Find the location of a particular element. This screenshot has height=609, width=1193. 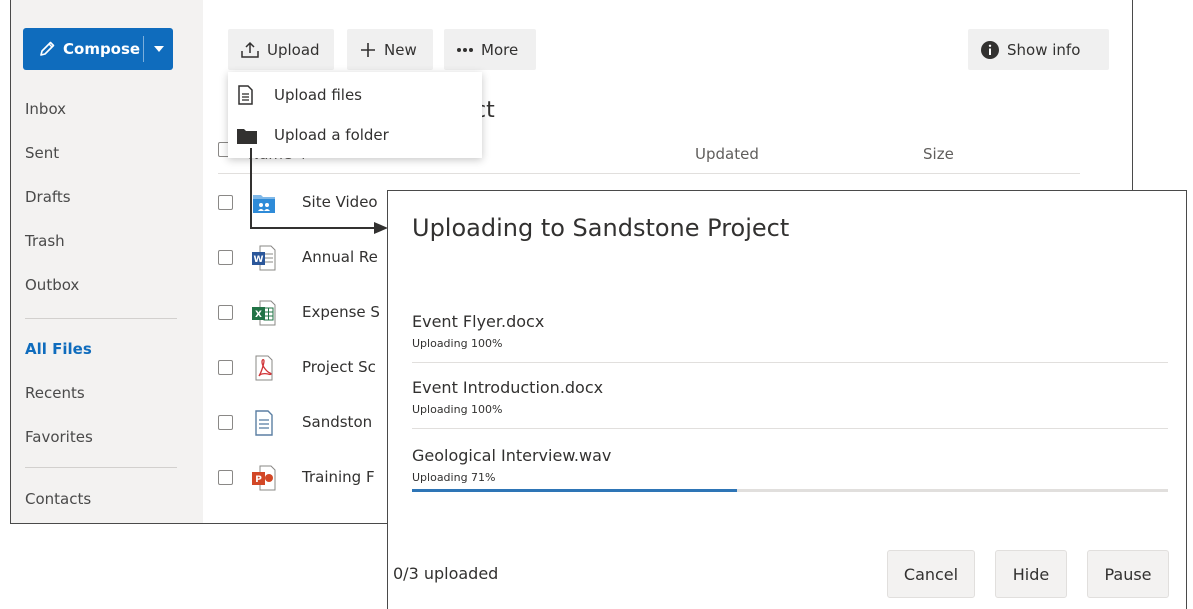

menu-item-label: Upload a folder is located at coordinates (331, 135).